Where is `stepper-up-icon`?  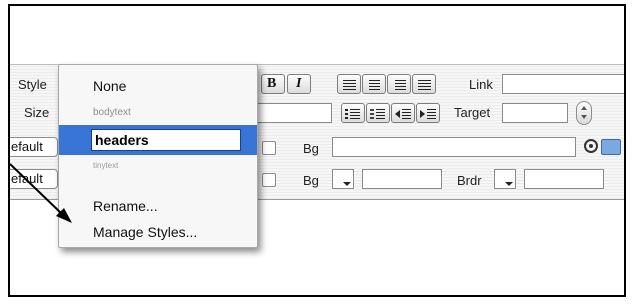
stepper-up-icon is located at coordinates (584, 108).